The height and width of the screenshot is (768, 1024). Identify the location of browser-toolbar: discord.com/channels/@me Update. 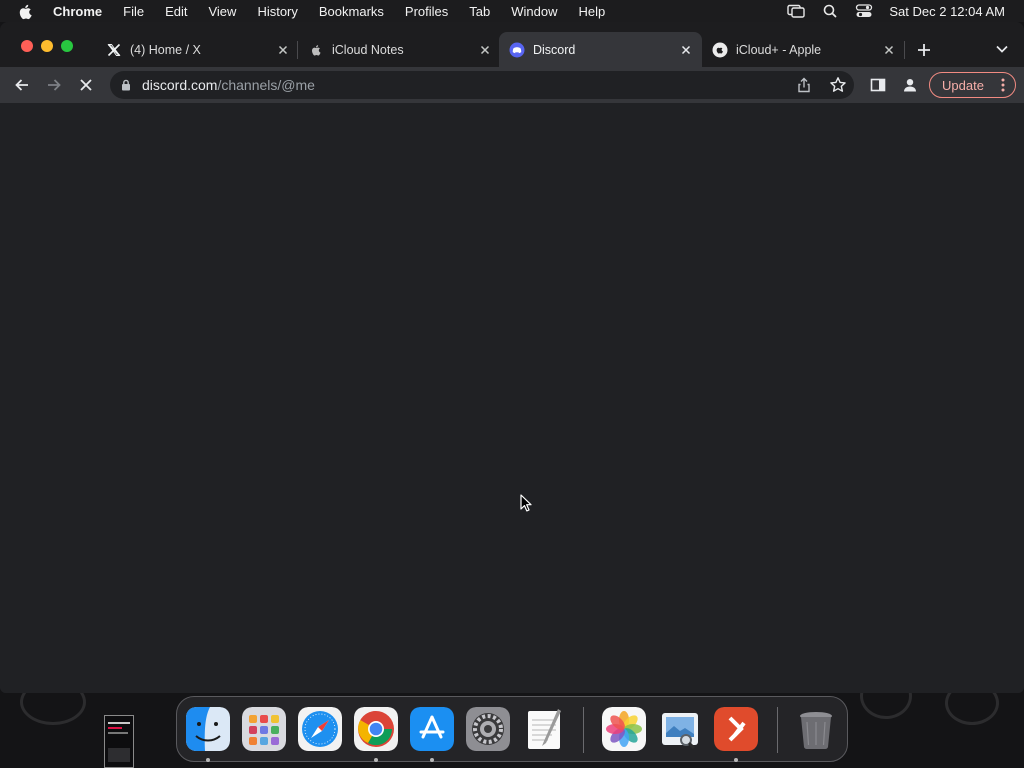
(512, 85).